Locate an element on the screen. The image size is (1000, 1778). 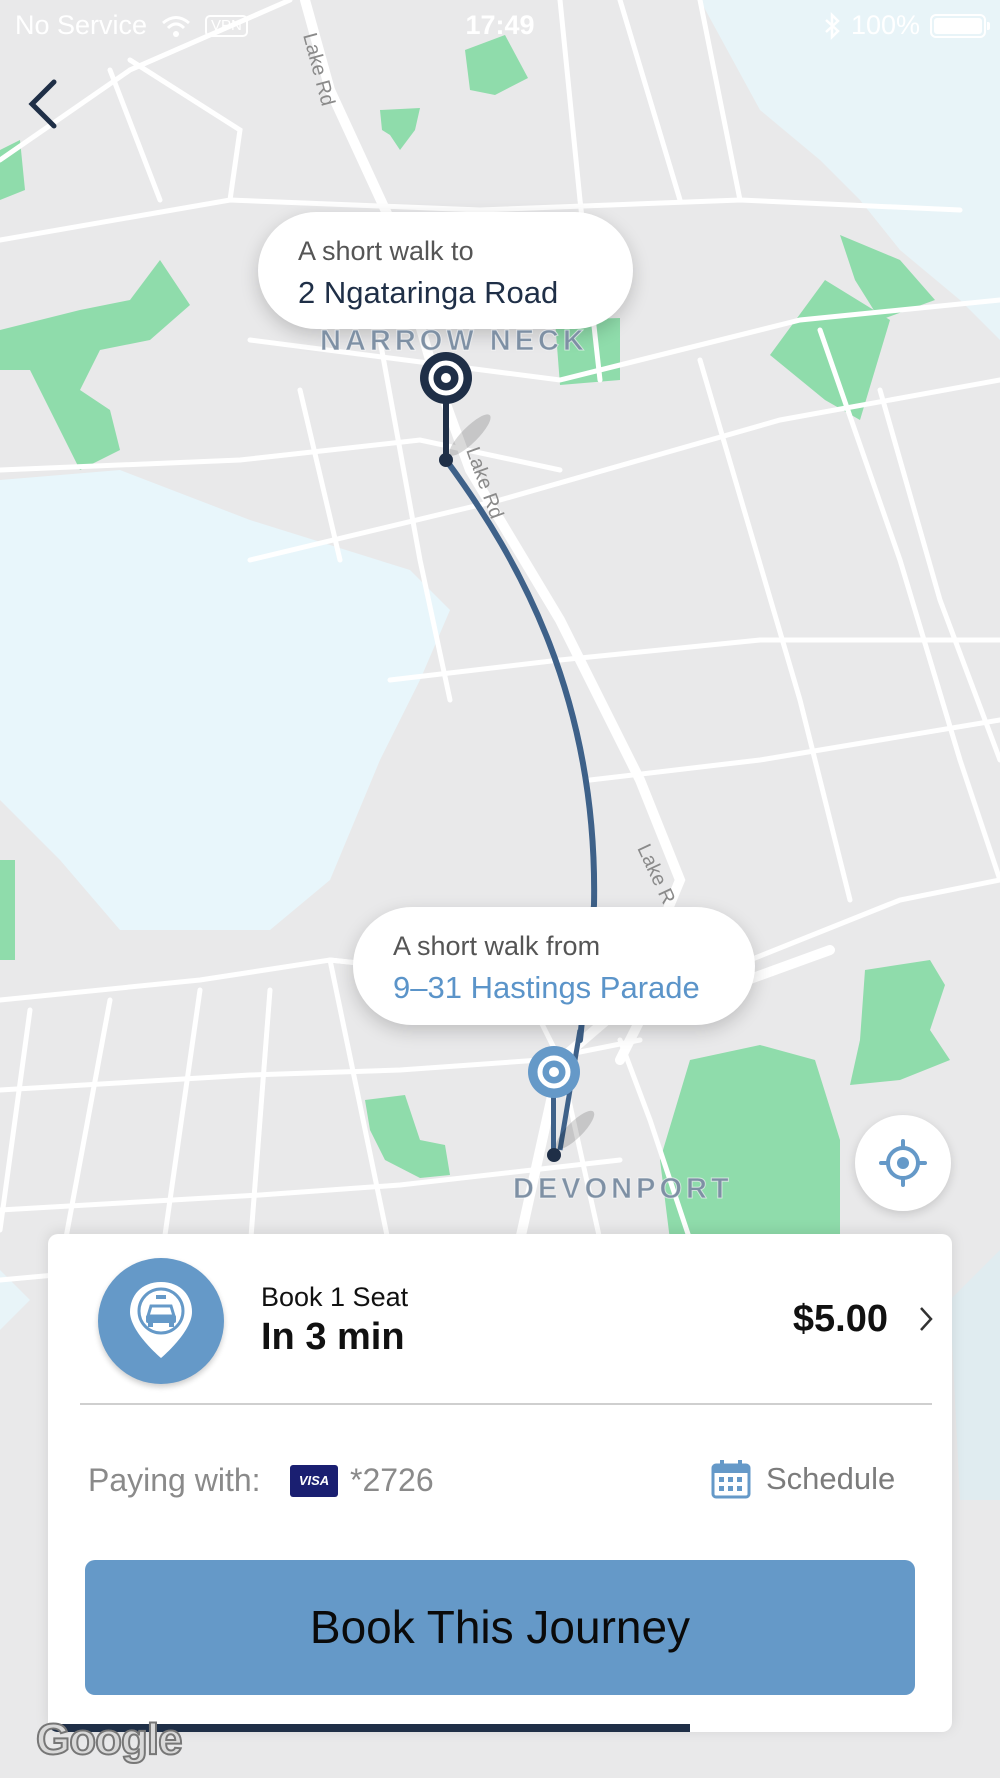
calendar-icon is located at coordinates (731, 1479).